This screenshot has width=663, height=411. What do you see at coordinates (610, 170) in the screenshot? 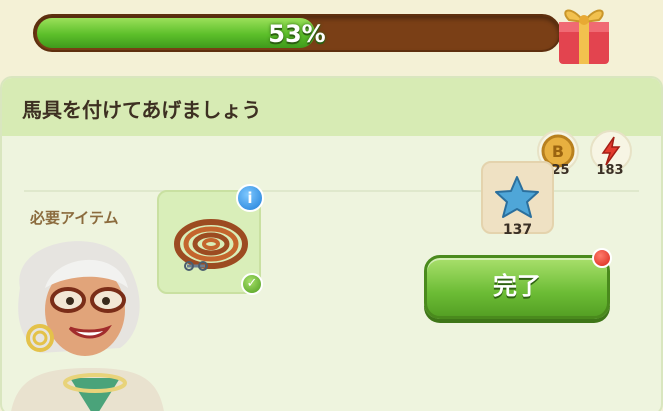
I see `energy-count: 183` at bounding box center [610, 170].